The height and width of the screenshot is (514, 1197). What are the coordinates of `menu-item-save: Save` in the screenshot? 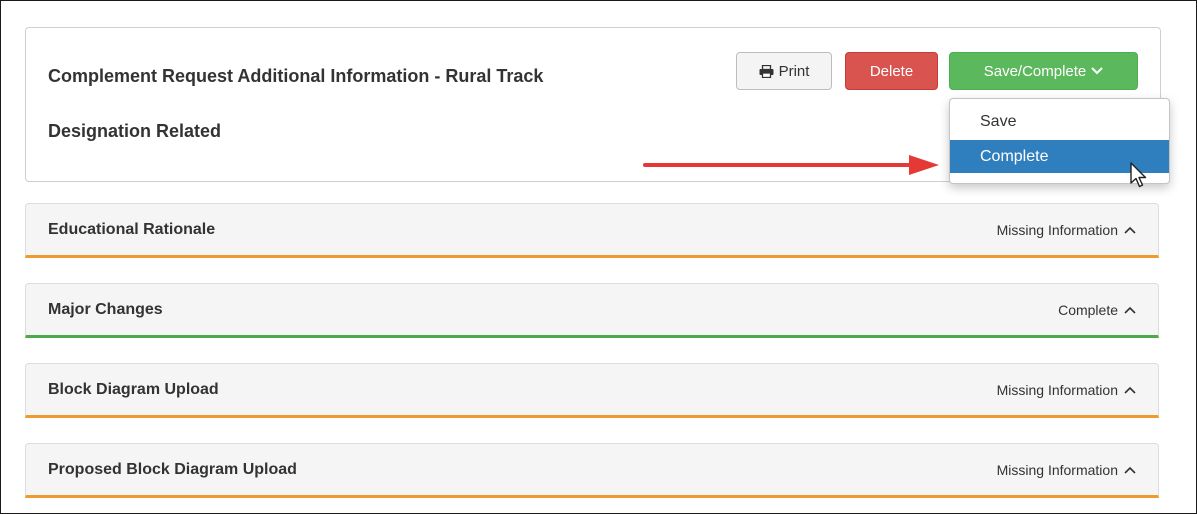 It's located at (1059, 121).